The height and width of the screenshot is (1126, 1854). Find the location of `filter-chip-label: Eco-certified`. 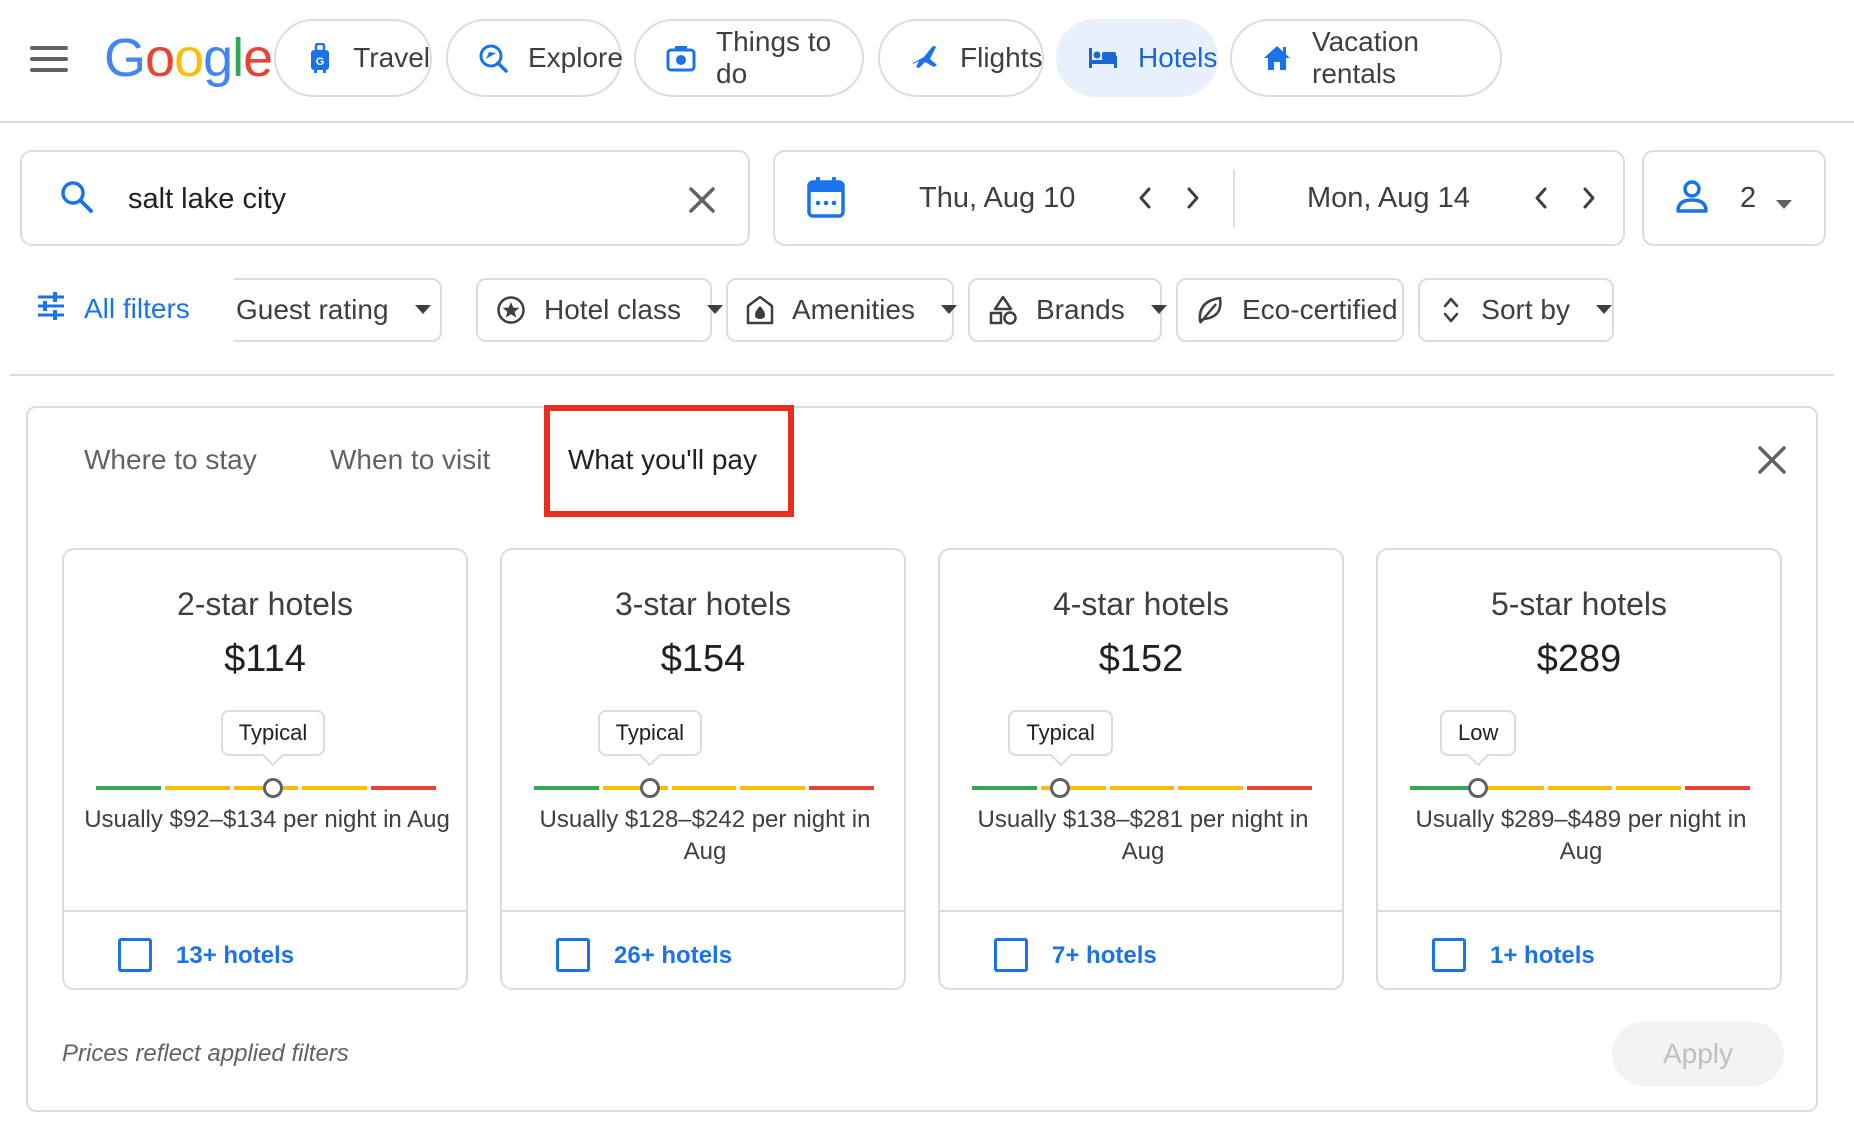

filter-chip-label: Eco-certified is located at coordinates (1320, 309).